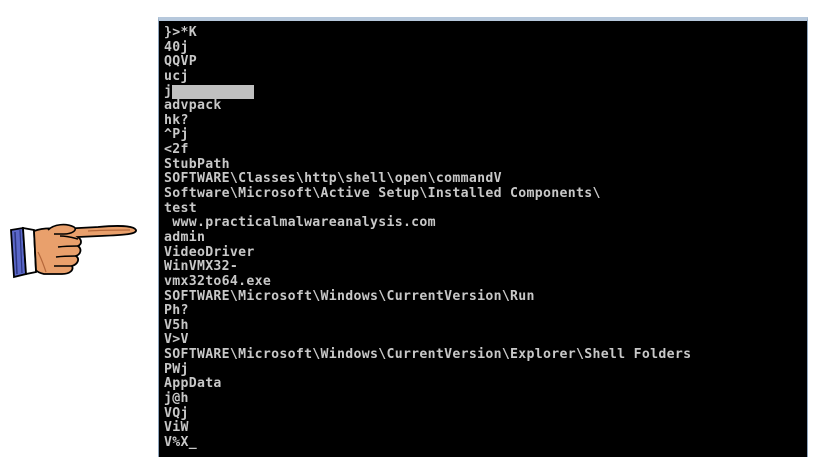 This screenshot has height=467, width=820. What do you see at coordinates (176, 150) in the screenshot?
I see `console-line: <2f` at bounding box center [176, 150].